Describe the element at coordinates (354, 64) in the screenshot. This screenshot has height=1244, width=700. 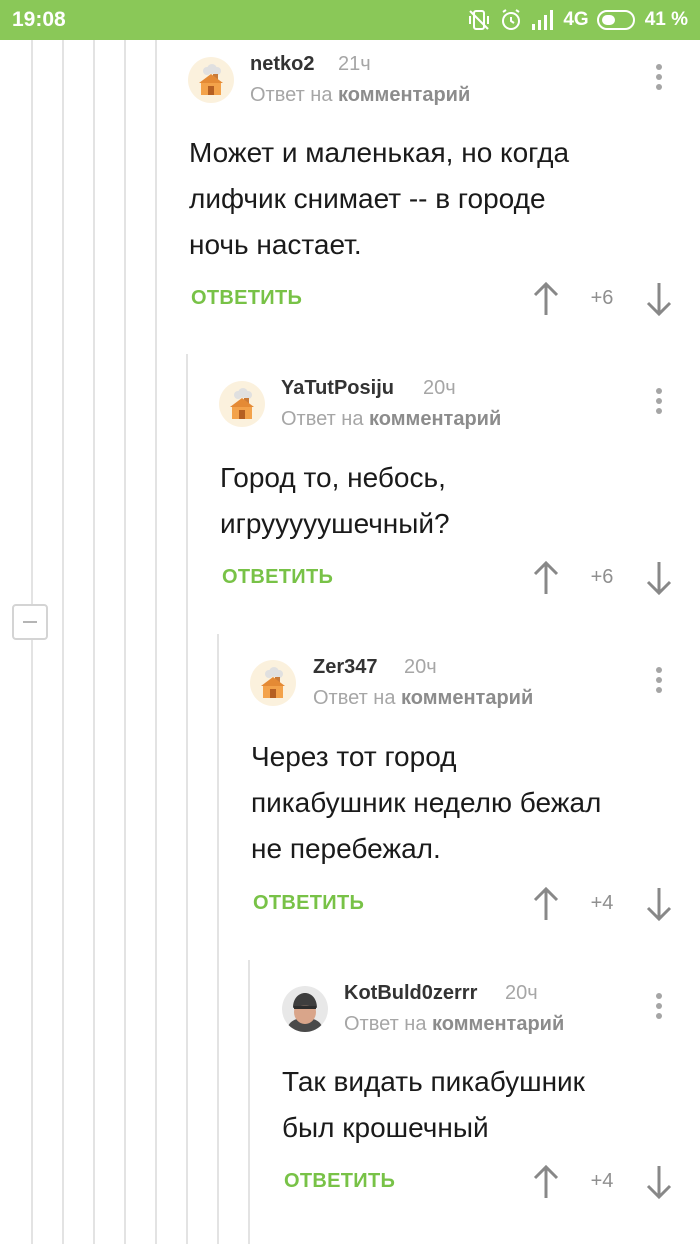
I see `comment-time: 21ч` at that location.